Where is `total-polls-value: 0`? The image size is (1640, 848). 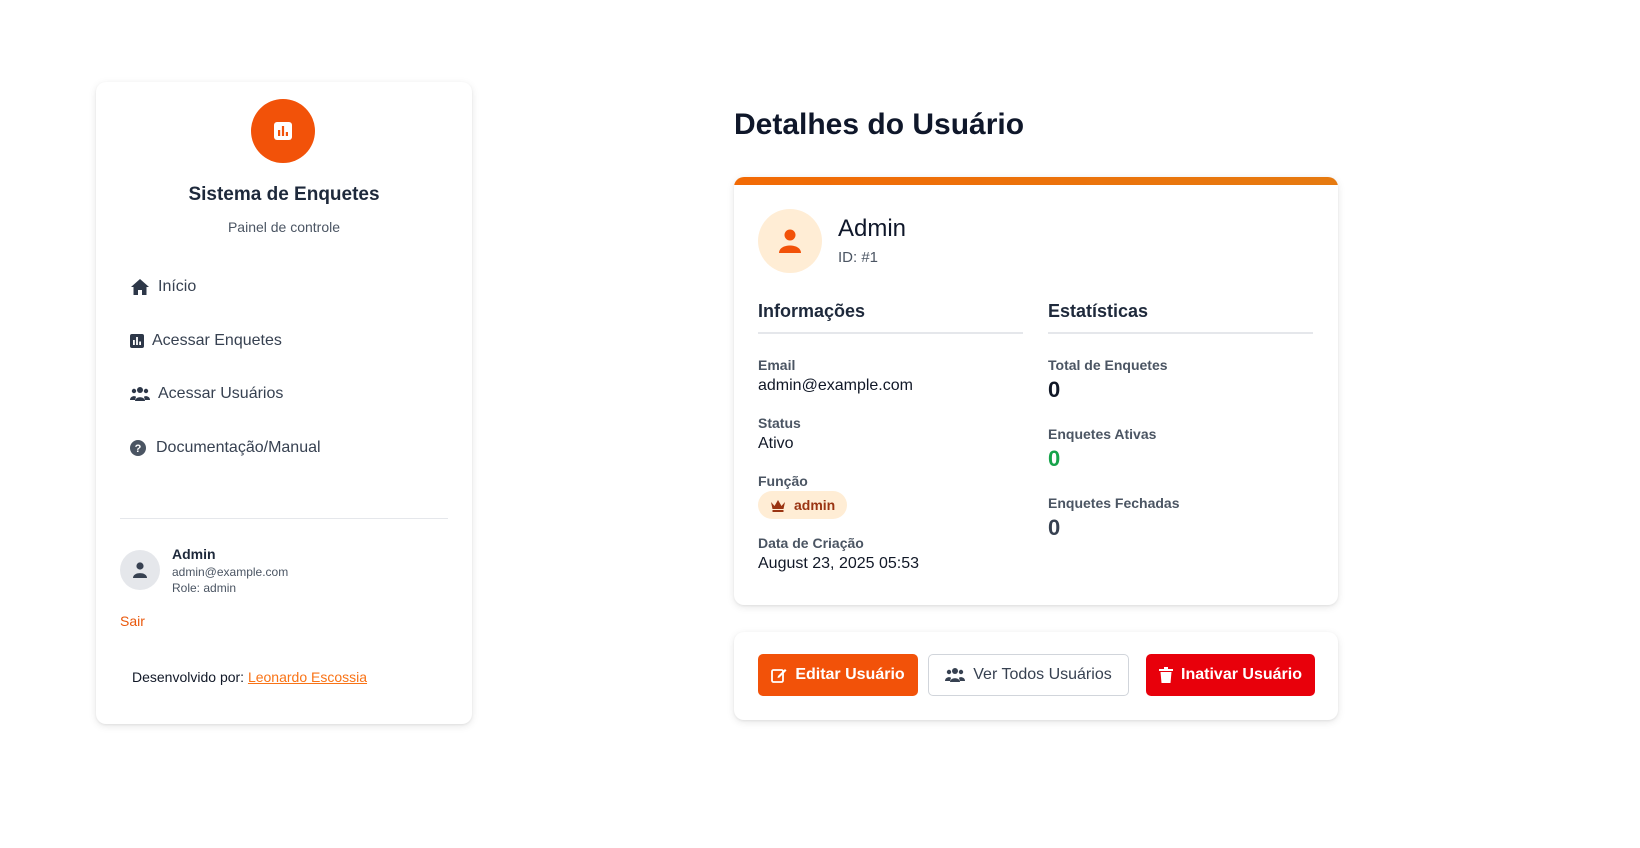 total-polls-value: 0 is located at coordinates (1054, 389).